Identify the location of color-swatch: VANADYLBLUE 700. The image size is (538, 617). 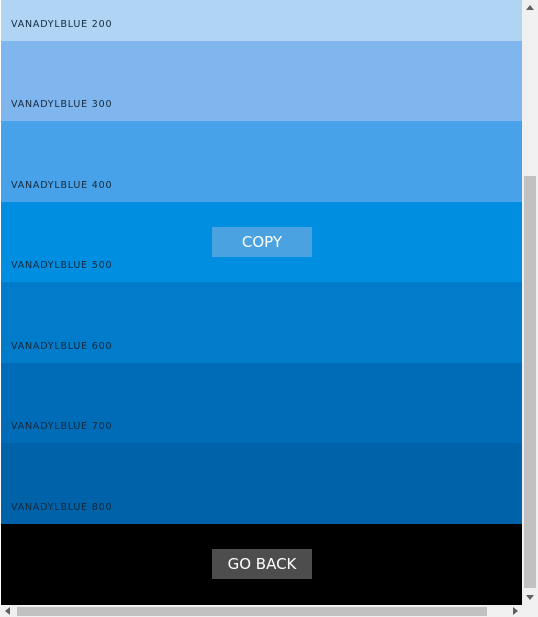
(261, 402).